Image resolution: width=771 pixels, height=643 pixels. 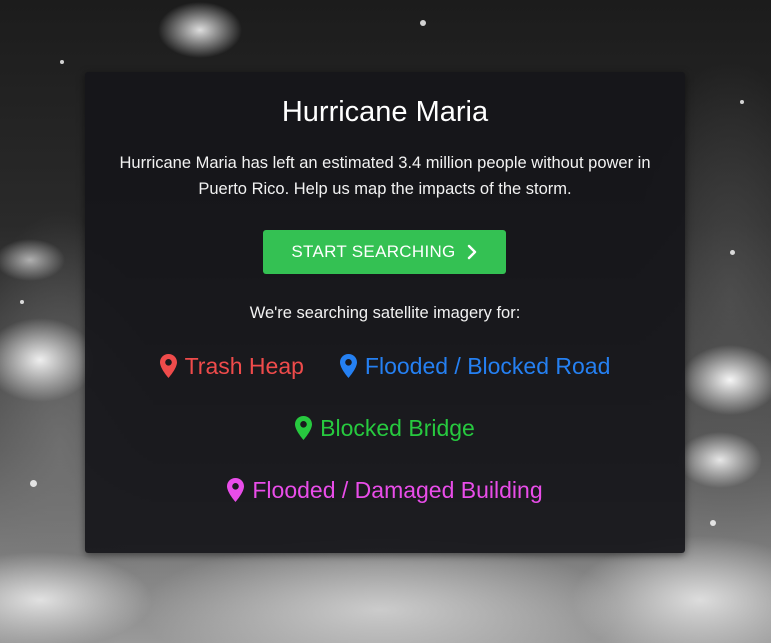 I want to click on target-row: Blocked Bridge, so click(x=385, y=443).